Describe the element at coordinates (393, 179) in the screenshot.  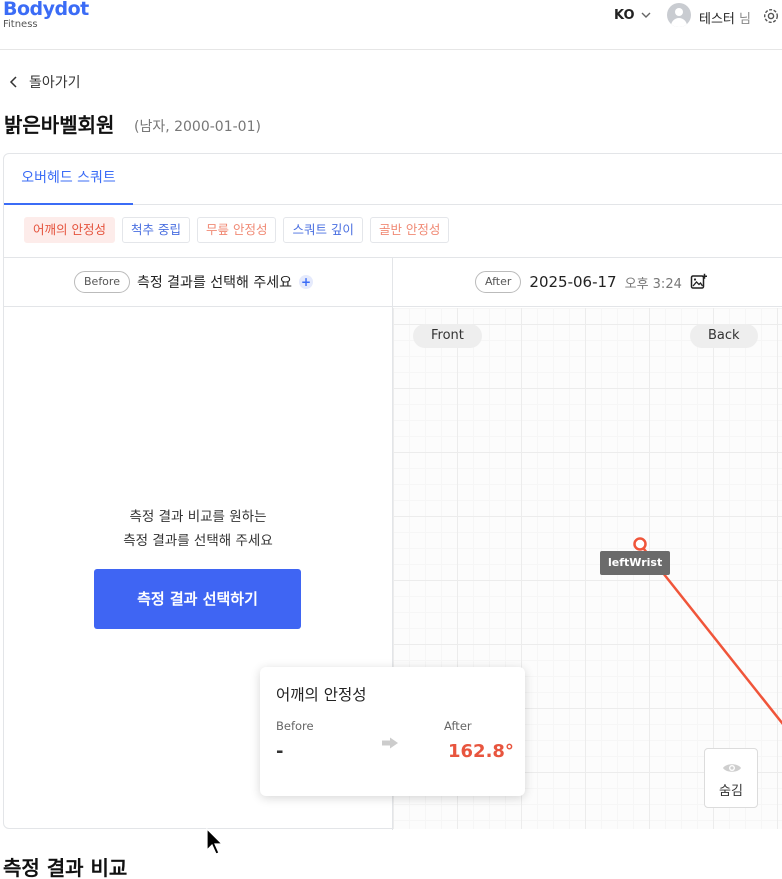
I see `tab-bar: 오버헤드 스쿼트` at that location.